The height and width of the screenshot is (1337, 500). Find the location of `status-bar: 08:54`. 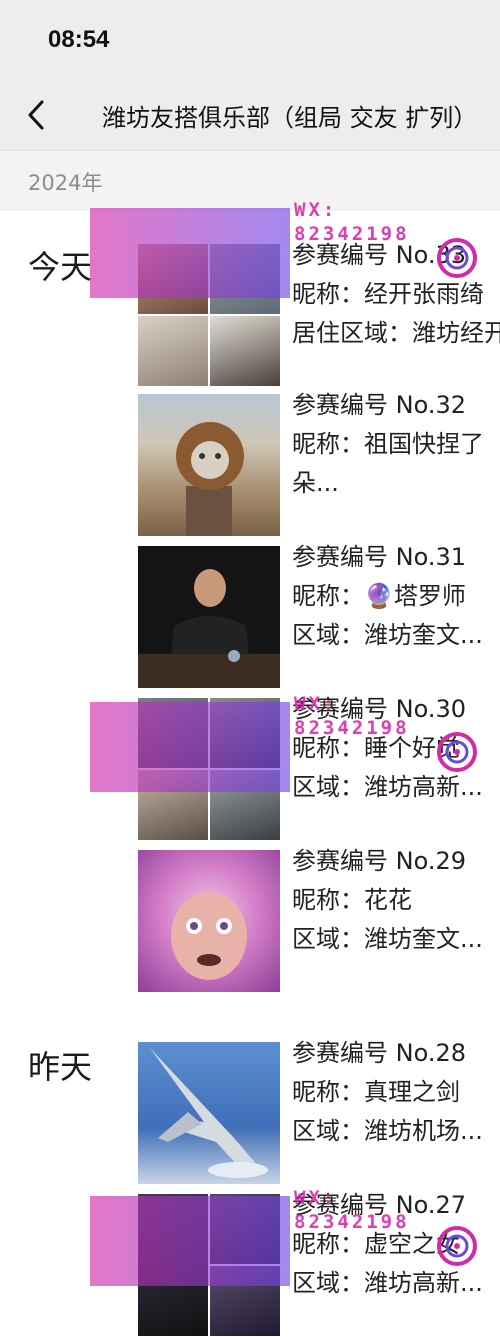

status-bar: 08:54 is located at coordinates (250, 40).